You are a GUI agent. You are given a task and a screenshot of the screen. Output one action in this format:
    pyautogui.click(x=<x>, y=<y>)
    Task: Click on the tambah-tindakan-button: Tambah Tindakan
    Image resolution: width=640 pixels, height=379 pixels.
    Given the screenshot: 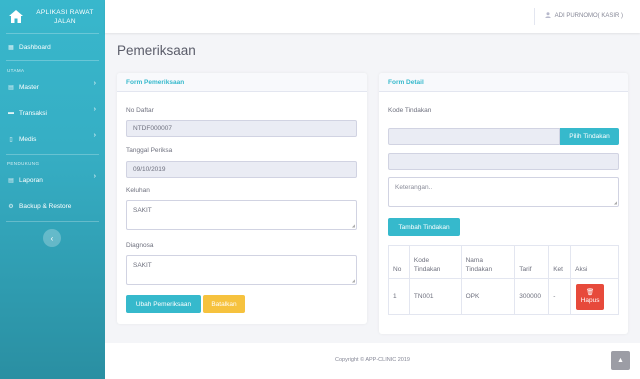 What is the action you would take?
    pyautogui.click(x=424, y=227)
    